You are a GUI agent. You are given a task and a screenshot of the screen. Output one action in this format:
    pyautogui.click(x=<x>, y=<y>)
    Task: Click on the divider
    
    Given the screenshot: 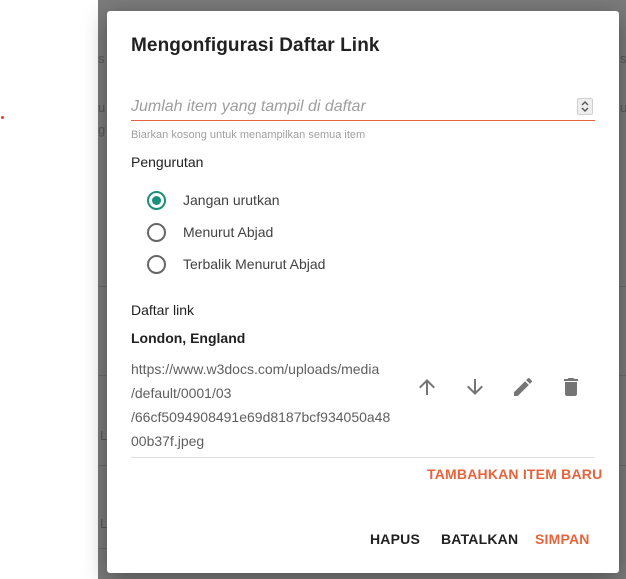 What is the action you would take?
    pyautogui.click(x=363, y=457)
    